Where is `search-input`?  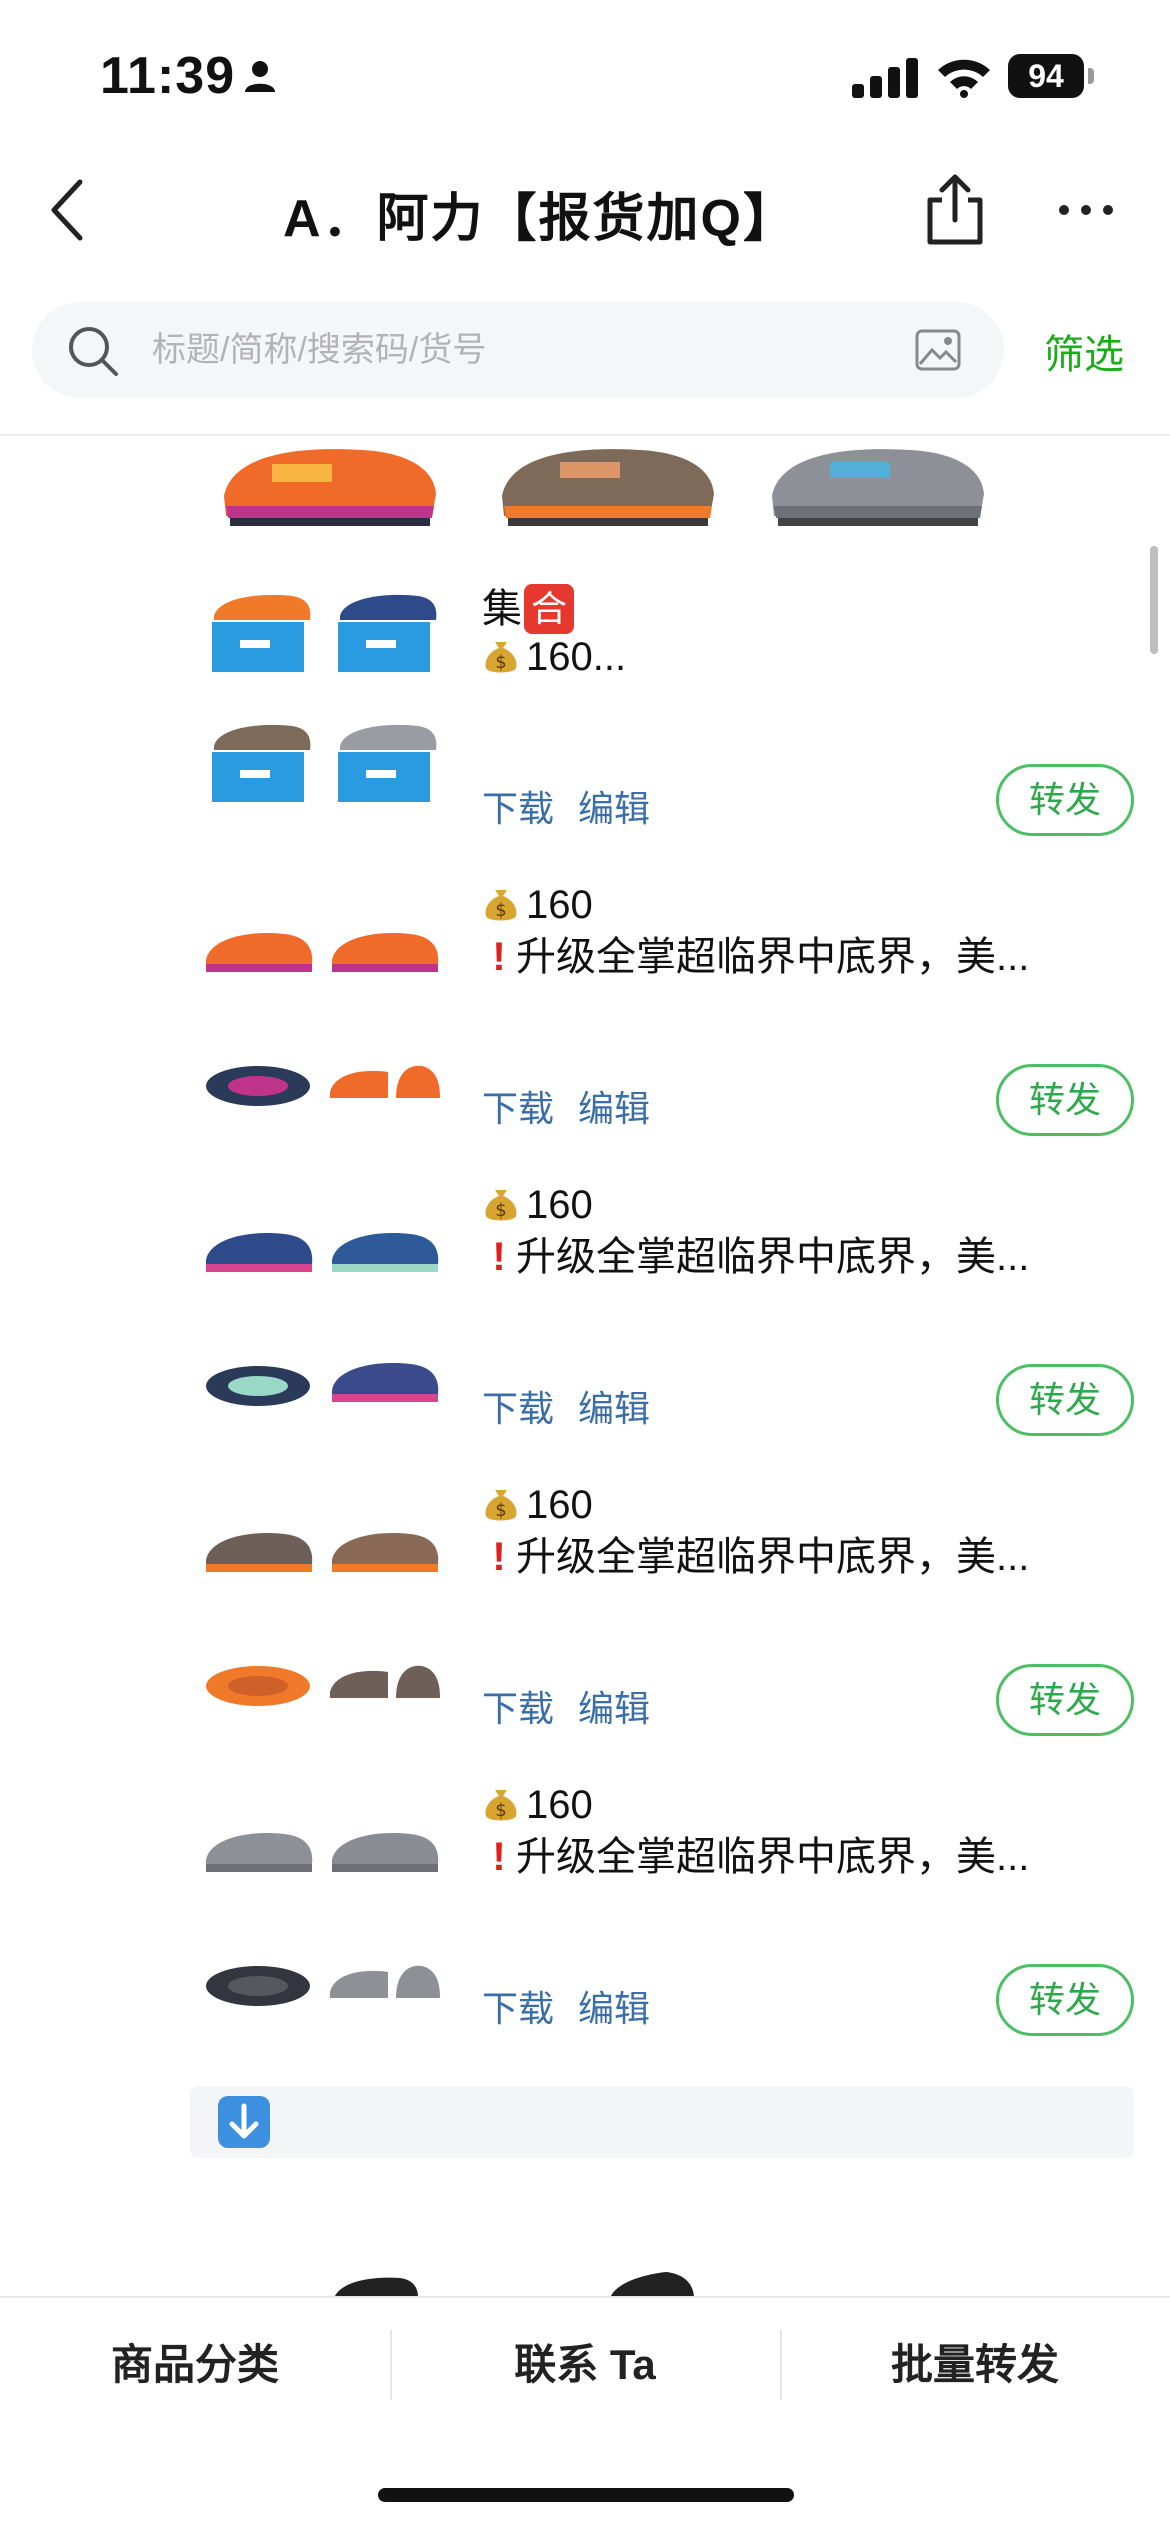
search-input is located at coordinates (532, 350).